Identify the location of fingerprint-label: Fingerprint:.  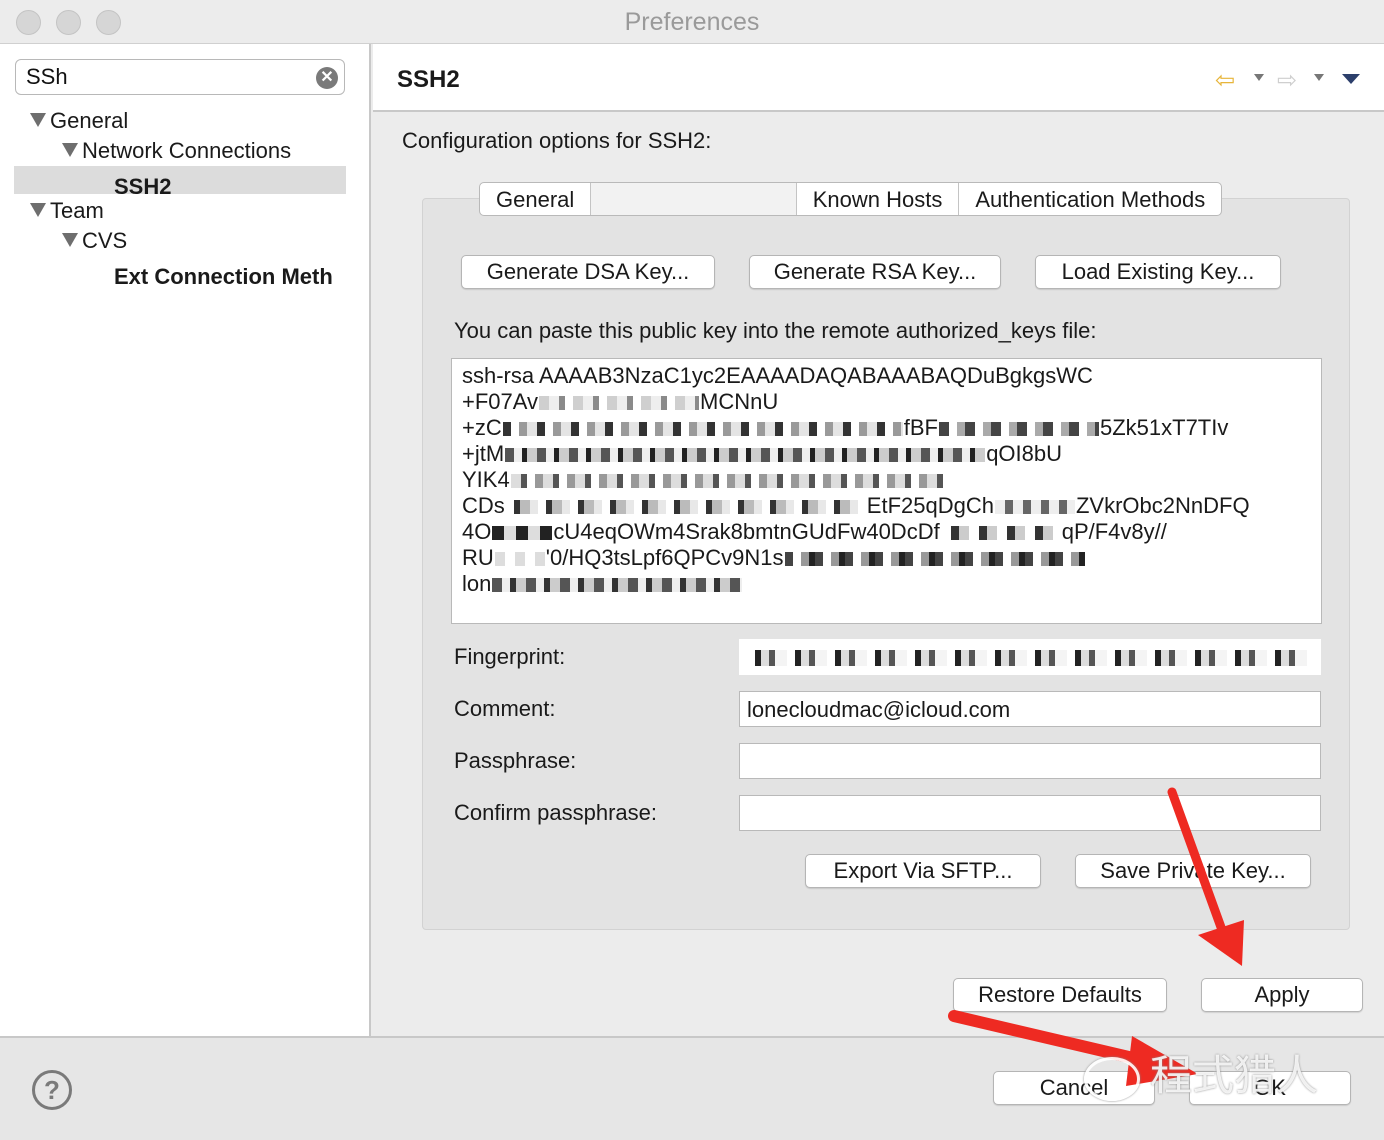
(510, 656).